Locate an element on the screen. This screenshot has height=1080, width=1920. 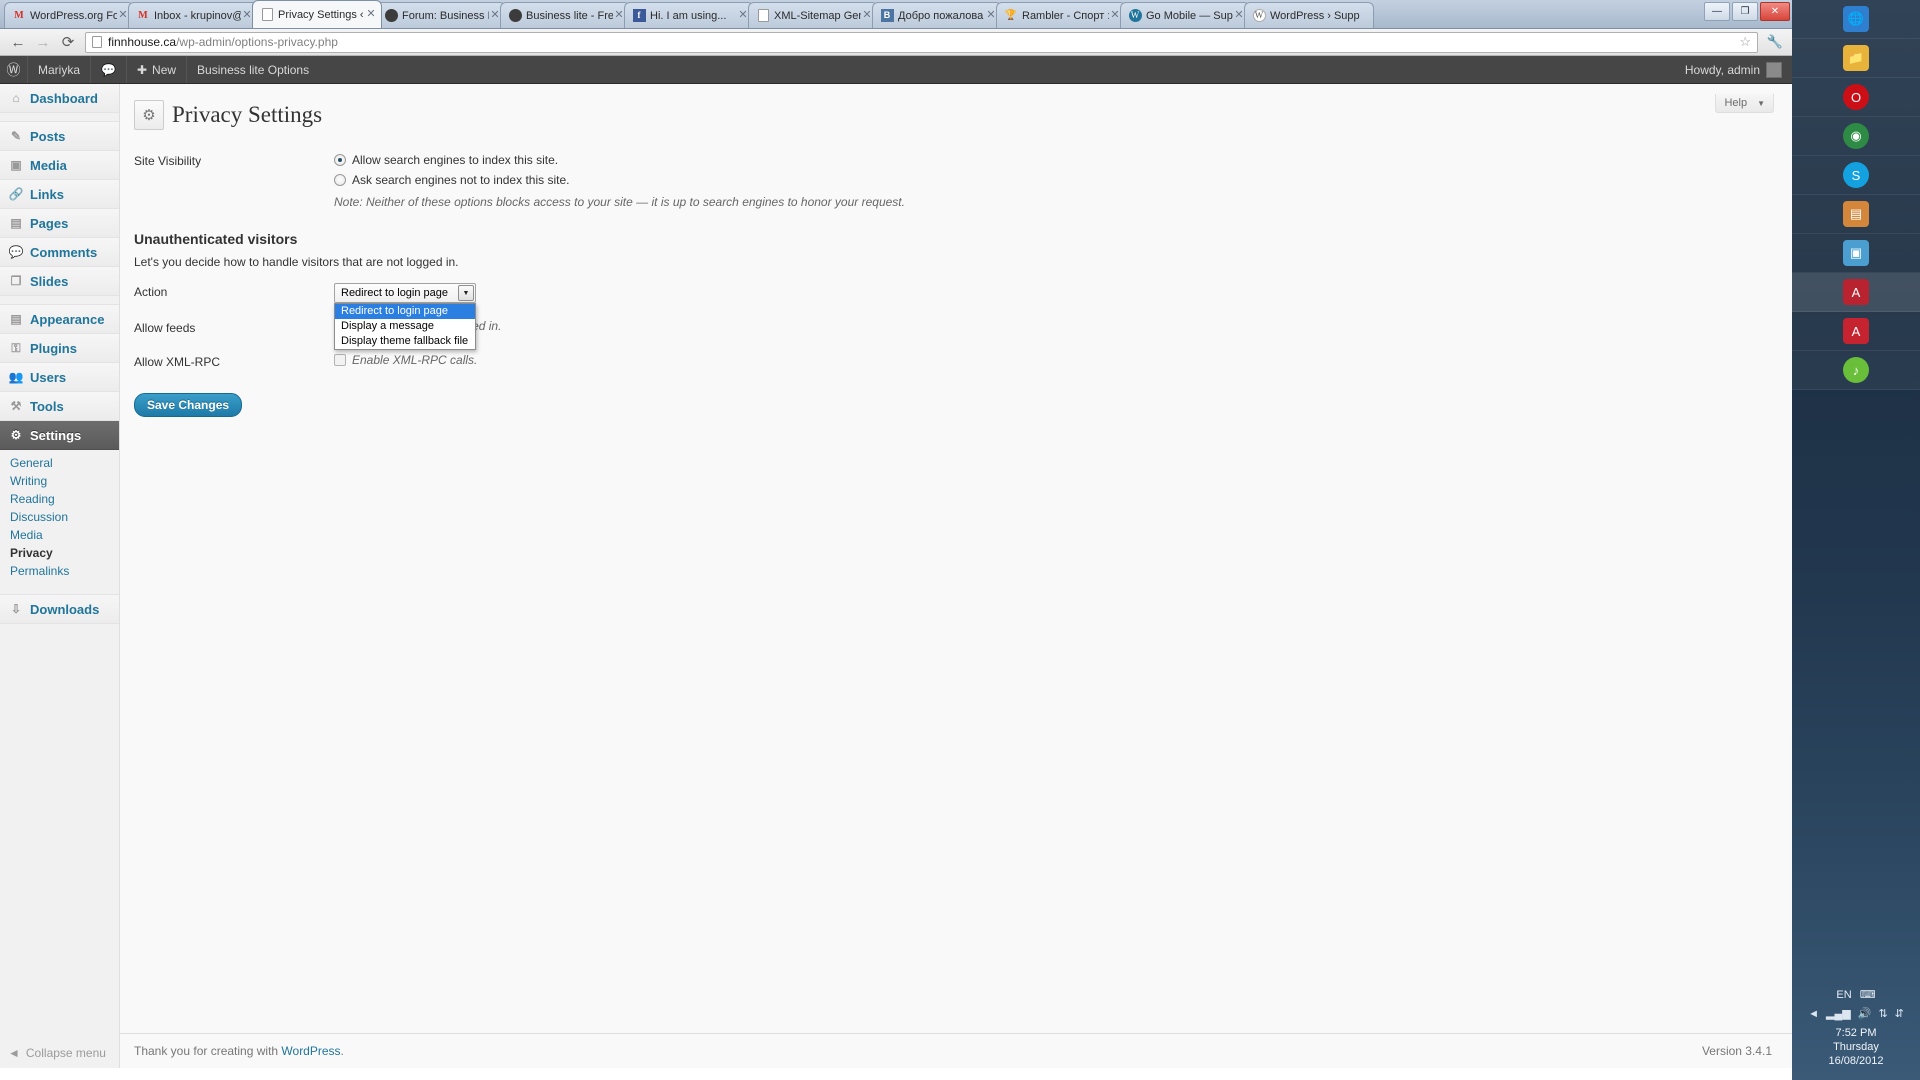
allow-feeds-control: ds even when not logged in. is located at coordinates (1048, 326).